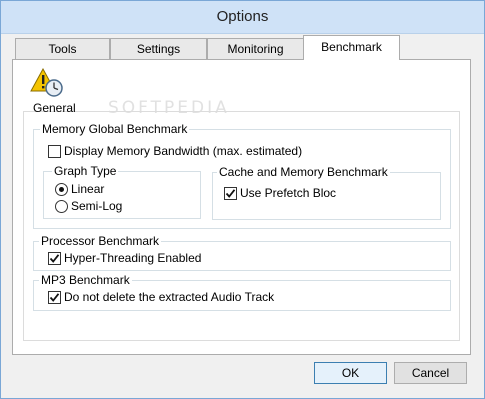  Describe the element at coordinates (85, 171) in the screenshot. I see `graph-type-title: Graph Type` at that location.